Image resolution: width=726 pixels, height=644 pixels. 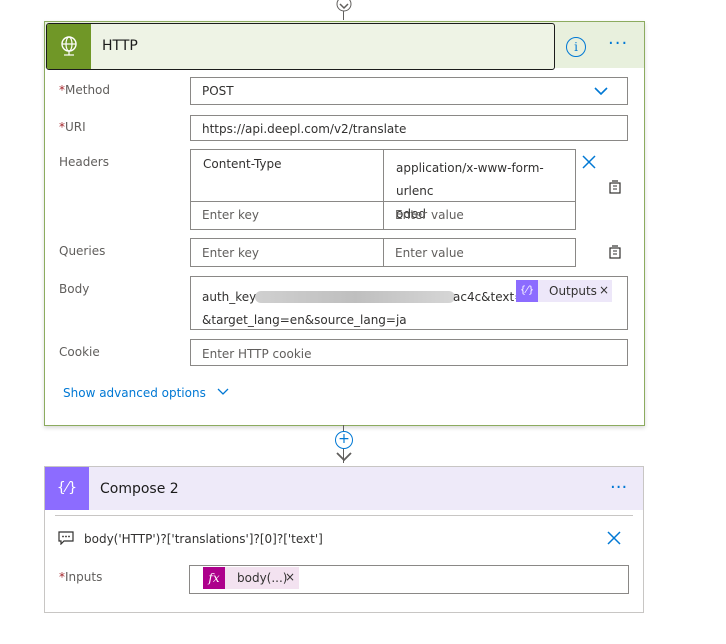 I want to click on header-key-input: Enter key, so click(x=230, y=215).